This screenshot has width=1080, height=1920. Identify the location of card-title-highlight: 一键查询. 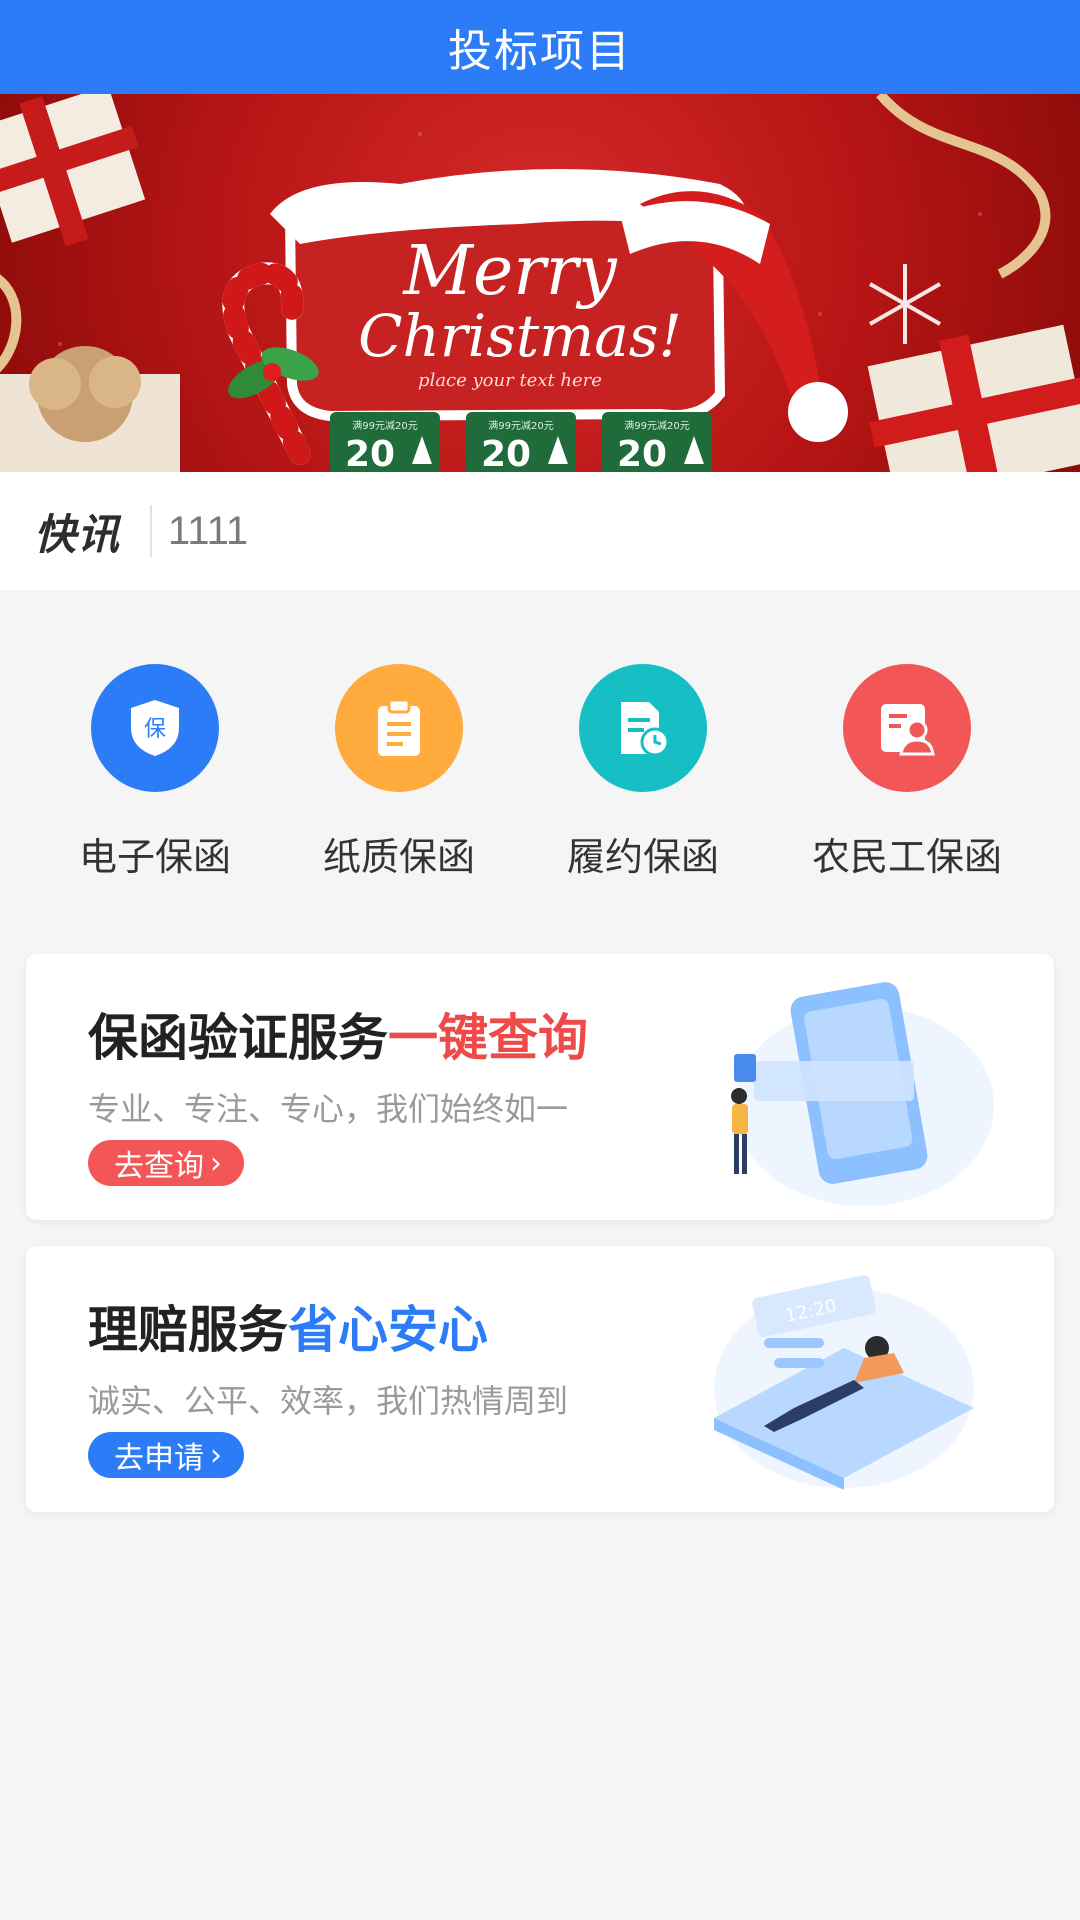
(488, 1038).